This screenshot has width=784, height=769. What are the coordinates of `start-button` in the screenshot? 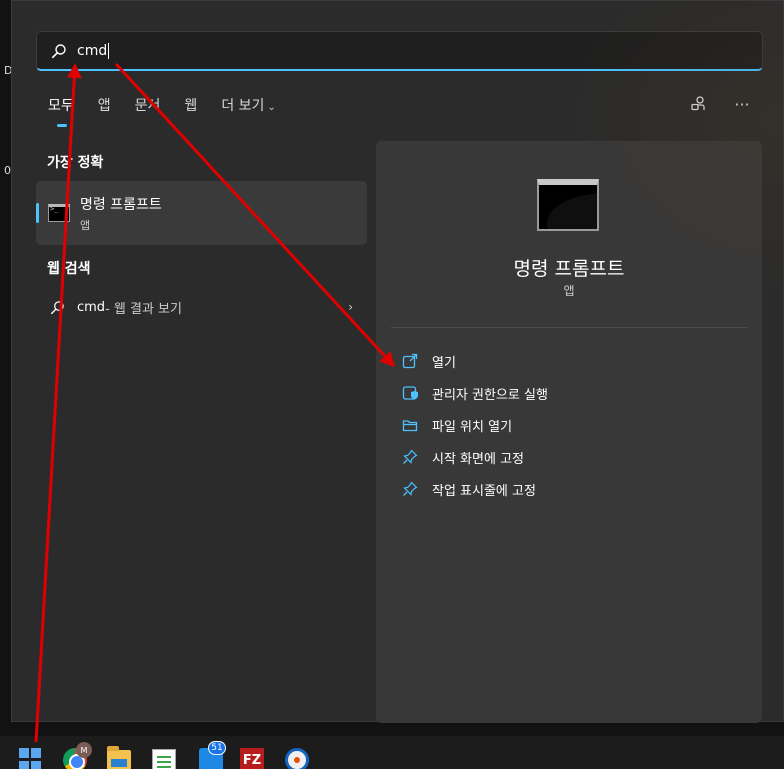 It's located at (31, 758).